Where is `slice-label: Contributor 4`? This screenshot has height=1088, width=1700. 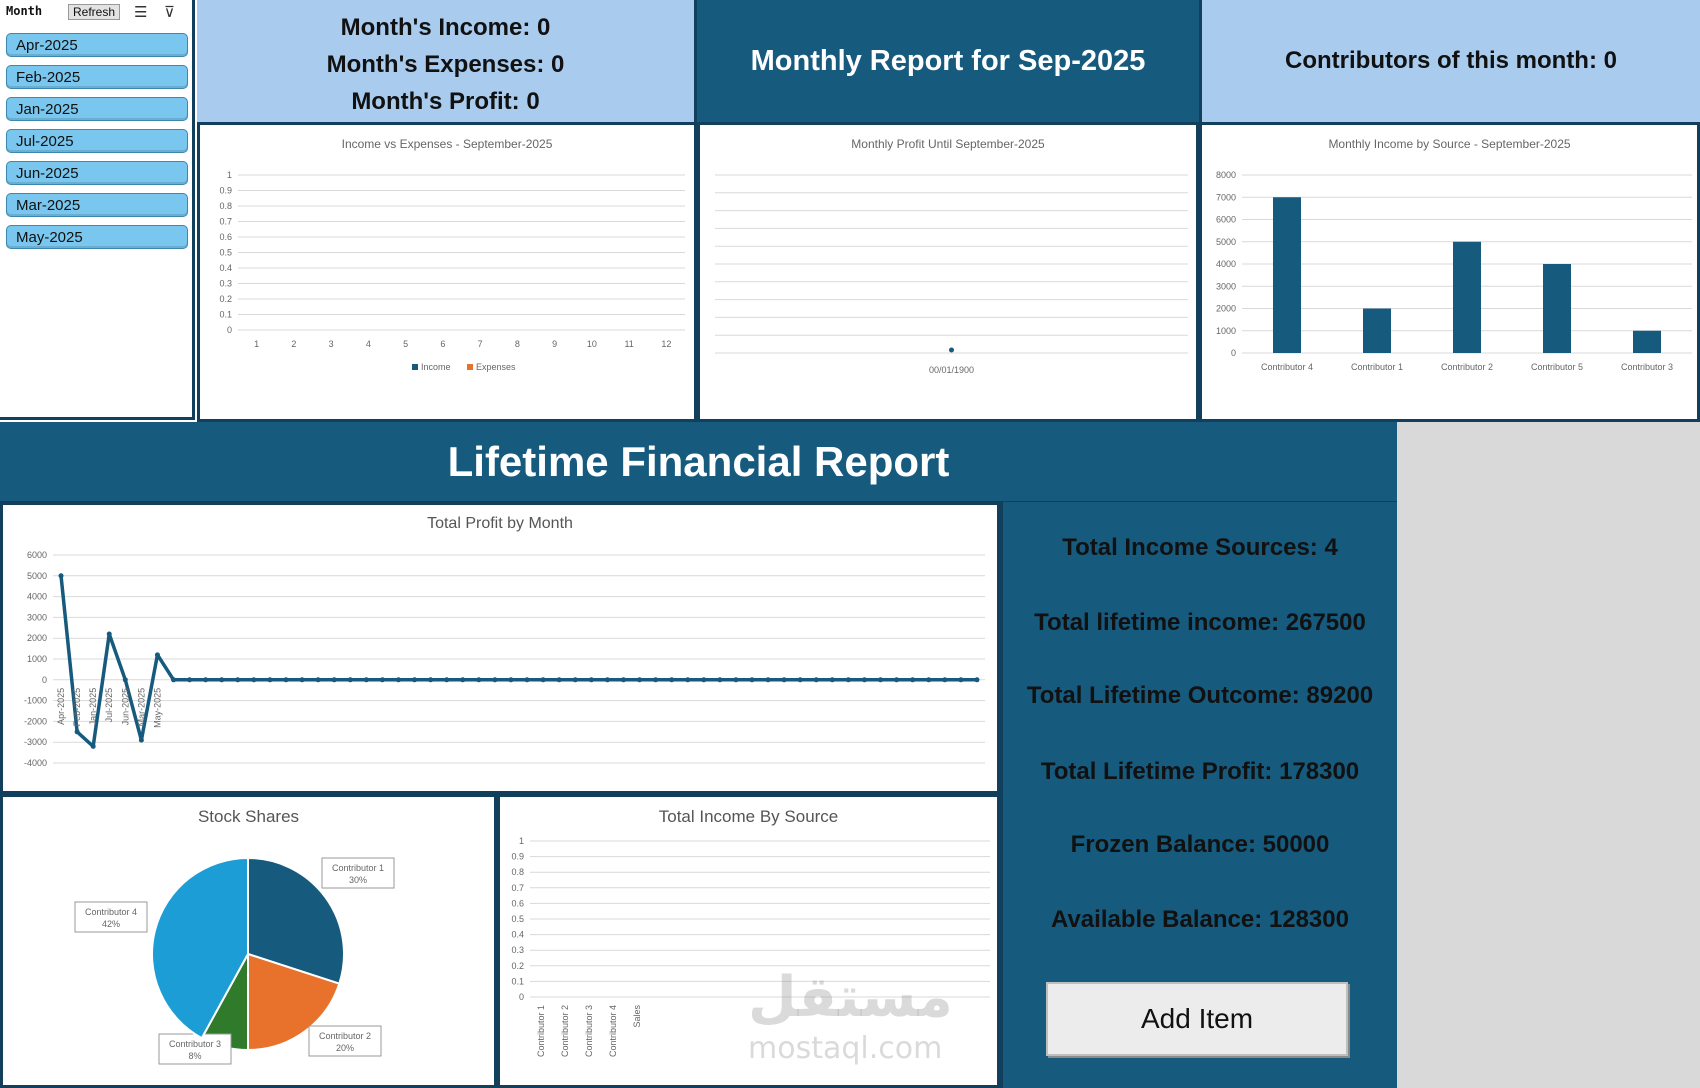
slice-label: Contributor 4 is located at coordinates (111, 912).